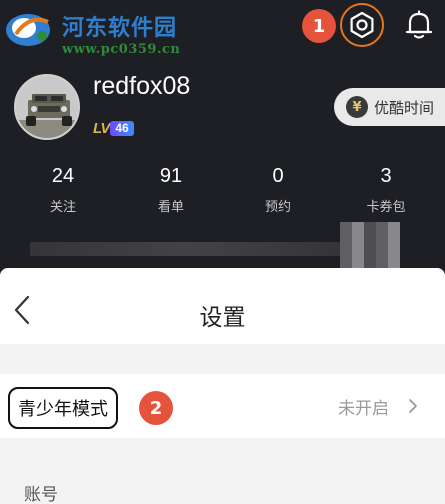 This screenshot has width=445, height=504. Describe the element at coordinates (278, 176) in the screenshot. I see `stat-value: 0` at that location.